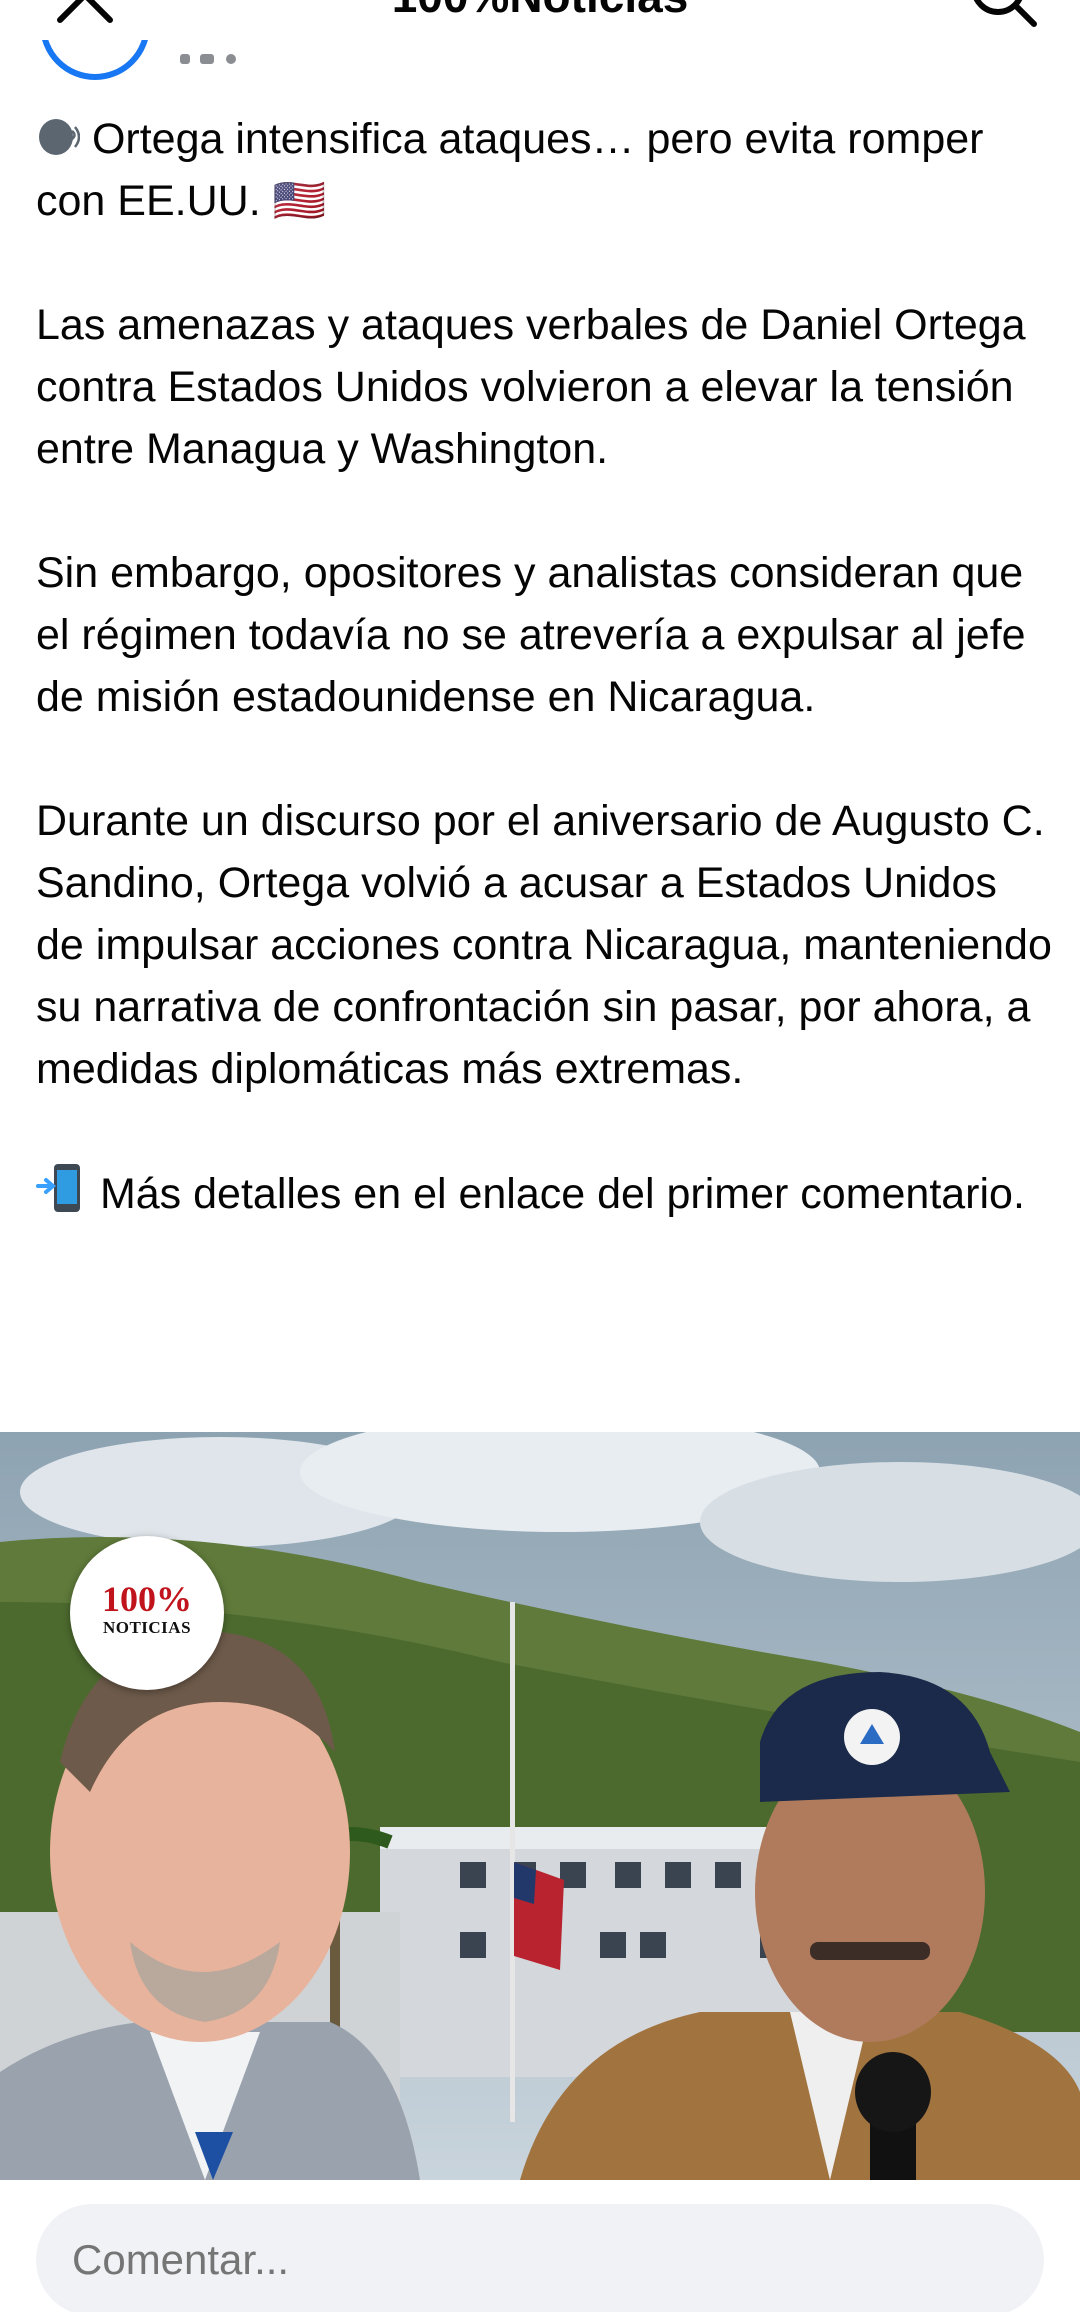 The width and height of the screenshot is (1080, 2312). I want to click on page-title: 100%Noticias, so click(540, 13).